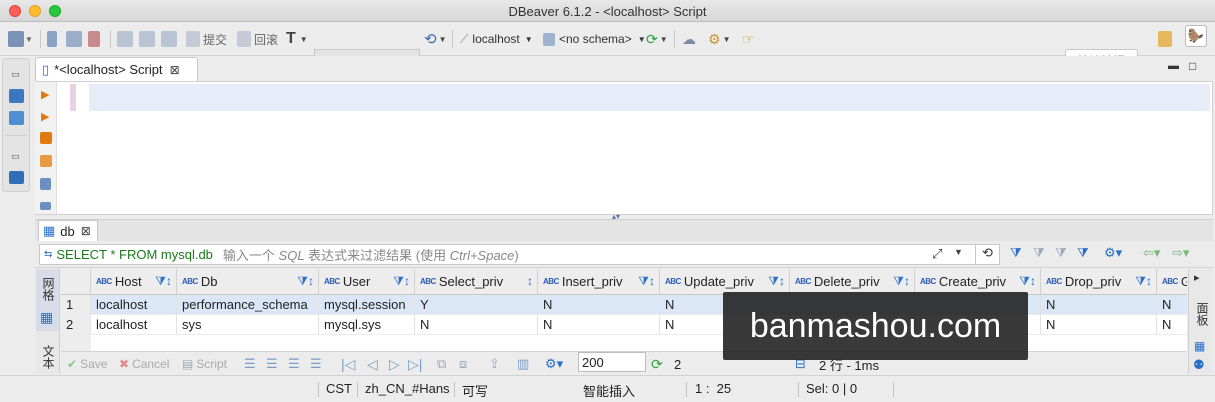  What do you see at coordinates (20, 39) in the screenshot?
I see `db-navigator-icon: ▼` at bounding box center [20, 39].